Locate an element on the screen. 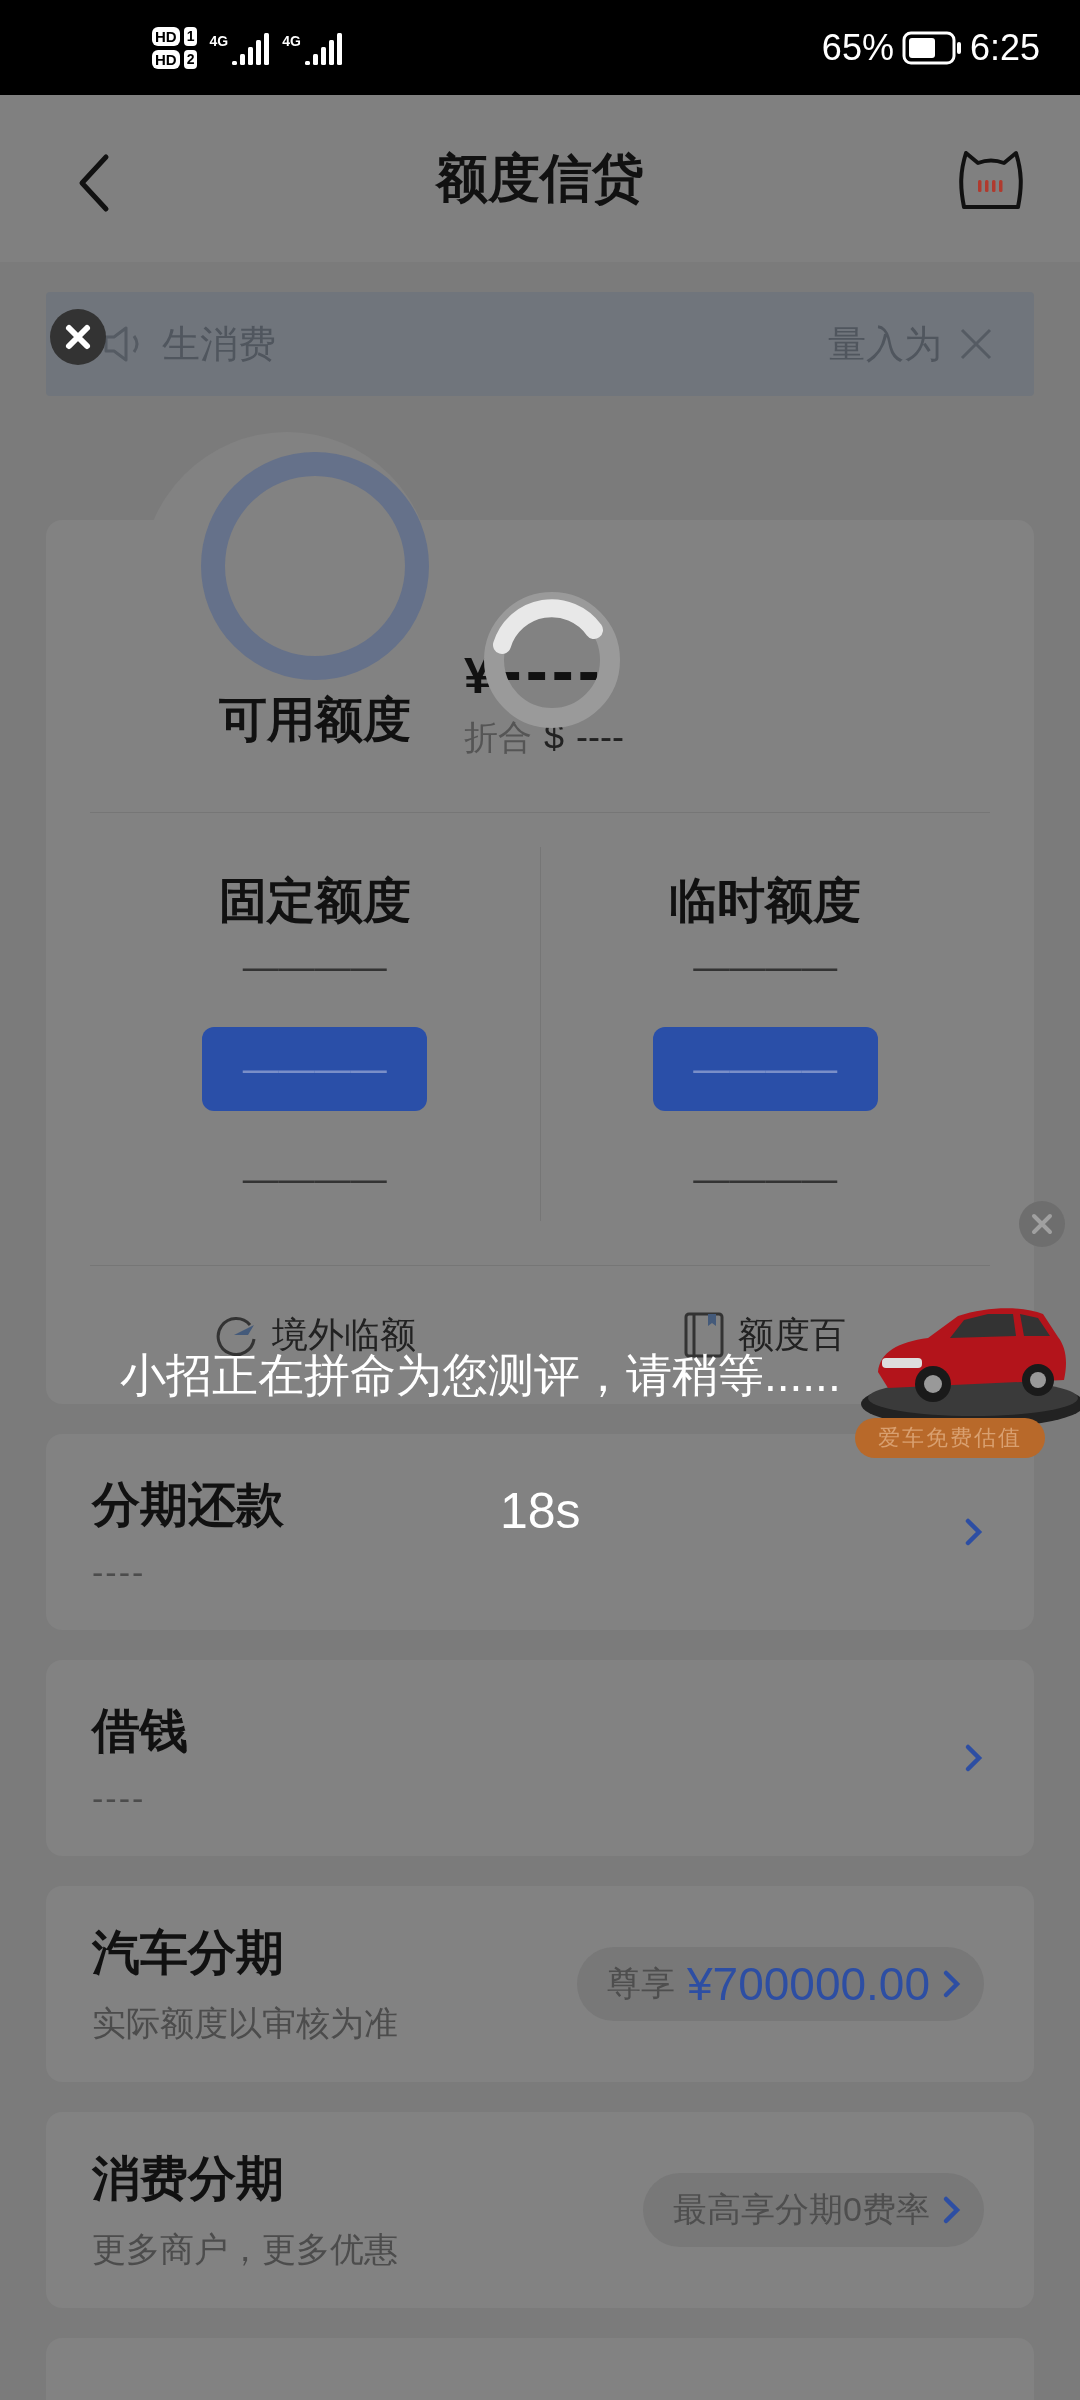 The image size is (1080, 2400). service-title: 消费分期 is located at coordinates (188, 2179).